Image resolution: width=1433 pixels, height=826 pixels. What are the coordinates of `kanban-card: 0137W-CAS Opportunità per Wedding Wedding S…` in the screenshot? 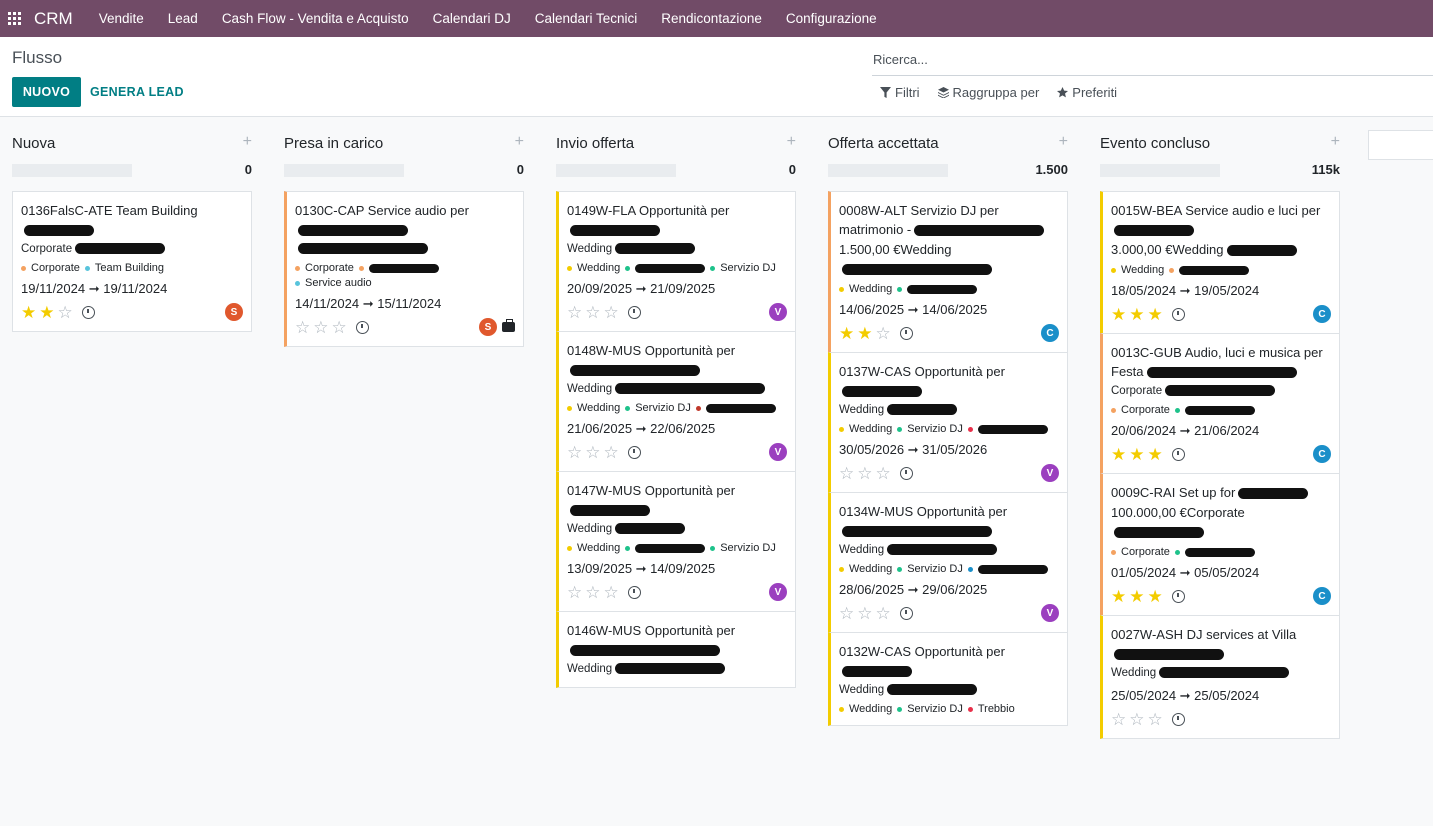 It's located at (948, 422).